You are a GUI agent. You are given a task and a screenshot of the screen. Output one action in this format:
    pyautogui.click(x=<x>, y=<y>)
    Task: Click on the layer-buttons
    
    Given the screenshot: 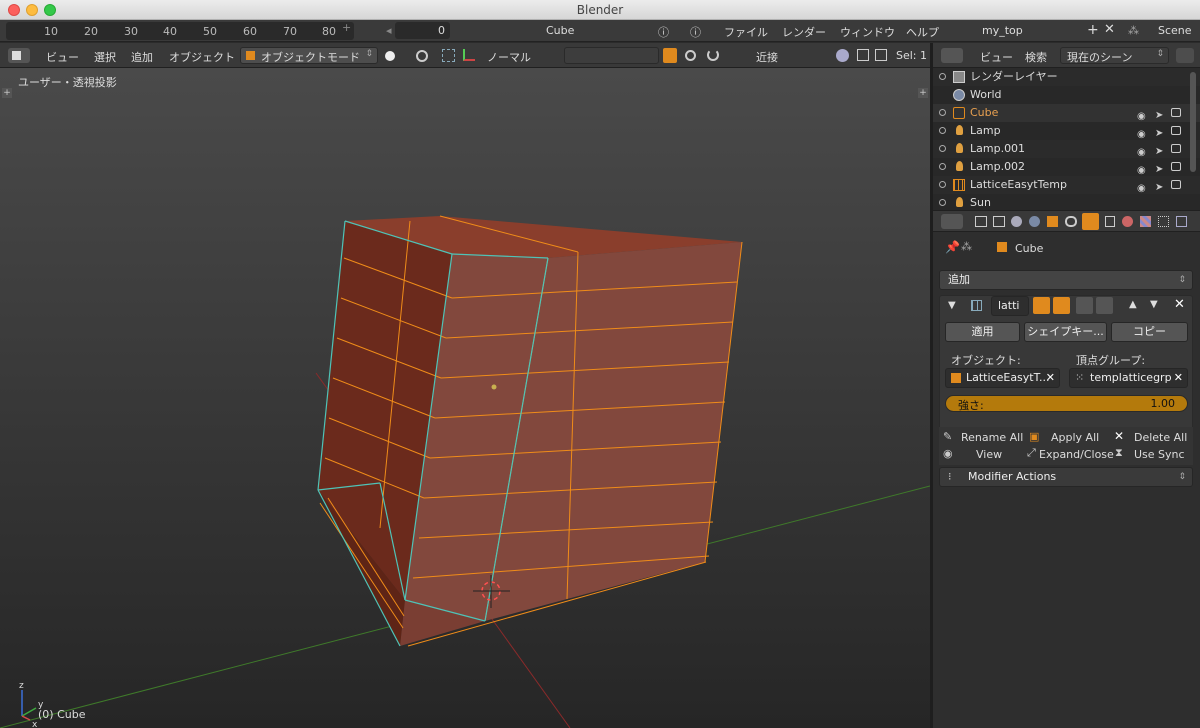 What is the action you would take?
    pyautogui.click(x=611, y=55)
    